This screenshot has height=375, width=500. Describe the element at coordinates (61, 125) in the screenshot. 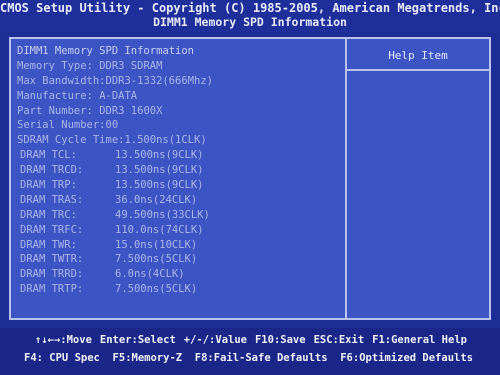

I see `info-label: Serial Number:` at that location.